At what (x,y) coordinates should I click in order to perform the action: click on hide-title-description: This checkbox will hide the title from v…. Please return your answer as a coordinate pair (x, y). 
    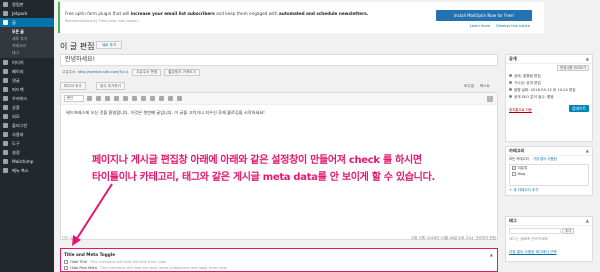
    Looking at the image, I should click on (128, 262).